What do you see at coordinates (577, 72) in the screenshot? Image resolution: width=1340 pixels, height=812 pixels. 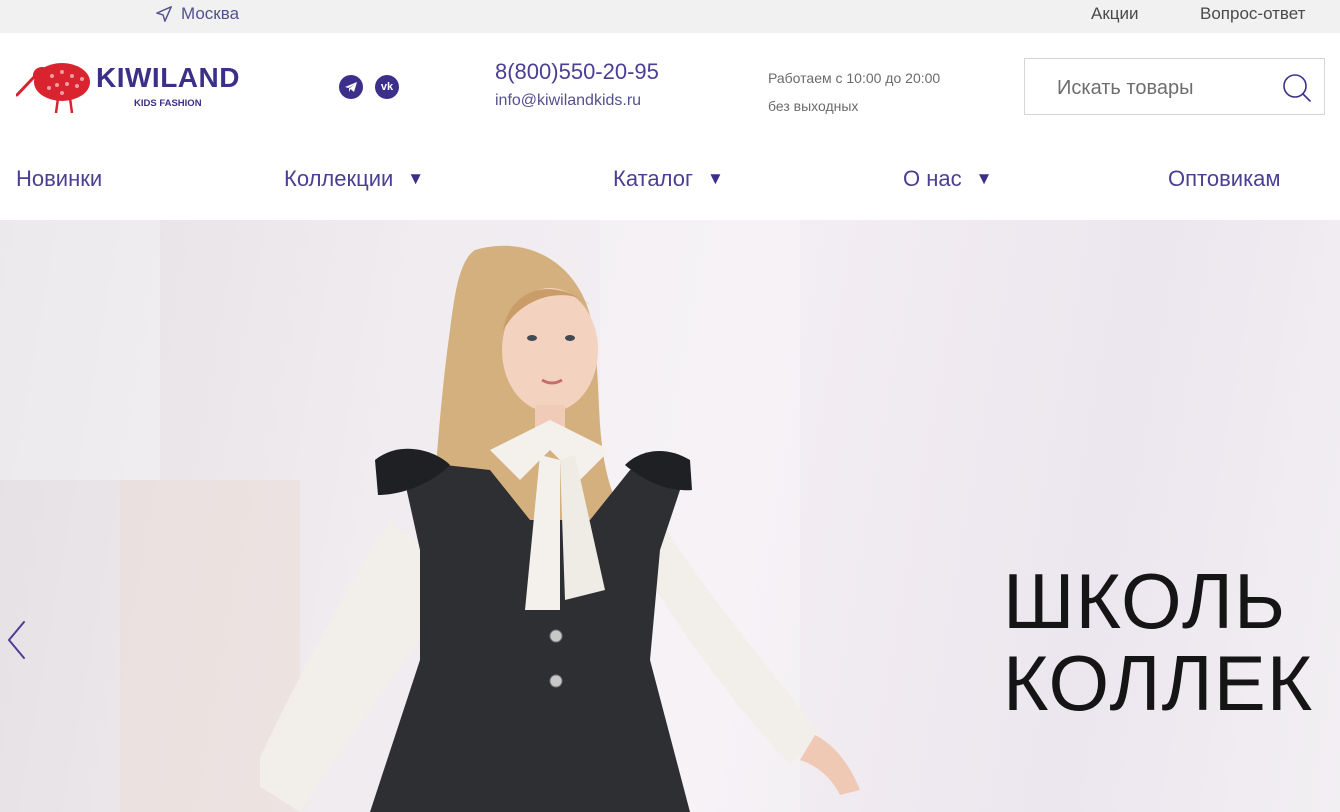 I see `phone-number: 8(800)550-20-95` at bounding box center [577, 72].